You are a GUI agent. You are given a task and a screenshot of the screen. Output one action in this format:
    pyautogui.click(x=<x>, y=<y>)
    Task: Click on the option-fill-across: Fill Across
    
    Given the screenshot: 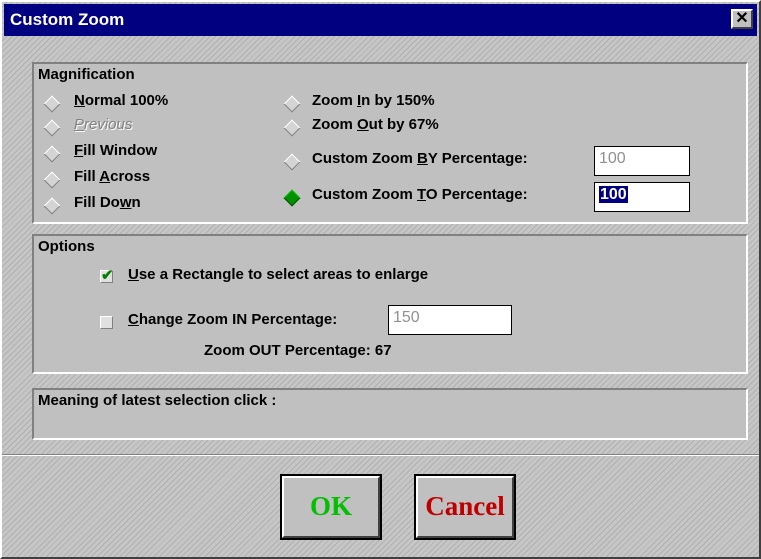 What is the action you would take?
    pyautogui.click(x=112, y=176)
    